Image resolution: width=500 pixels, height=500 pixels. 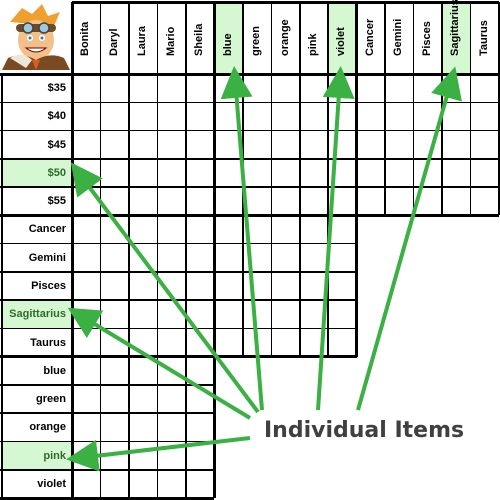 I want to click on arrow-to-blue, so click(x=242, y=238).